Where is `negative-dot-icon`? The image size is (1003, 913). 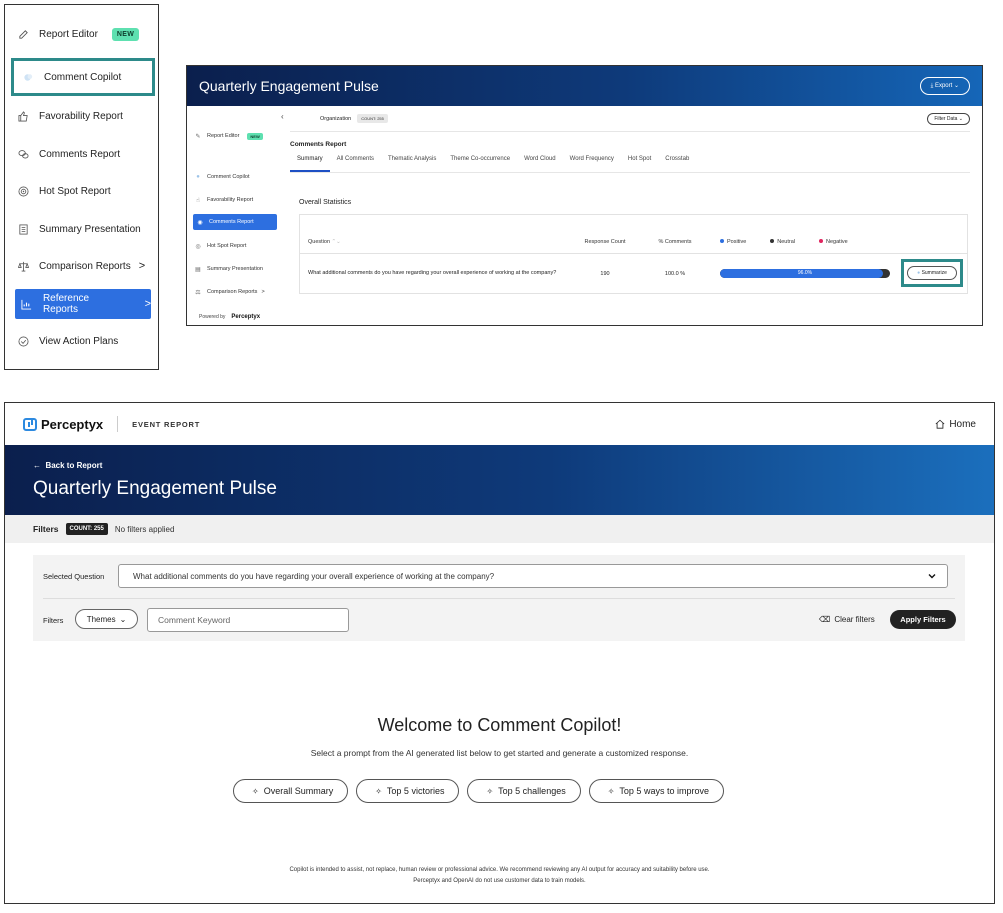 negative-dot-icon is located at coordinates (821, 241).